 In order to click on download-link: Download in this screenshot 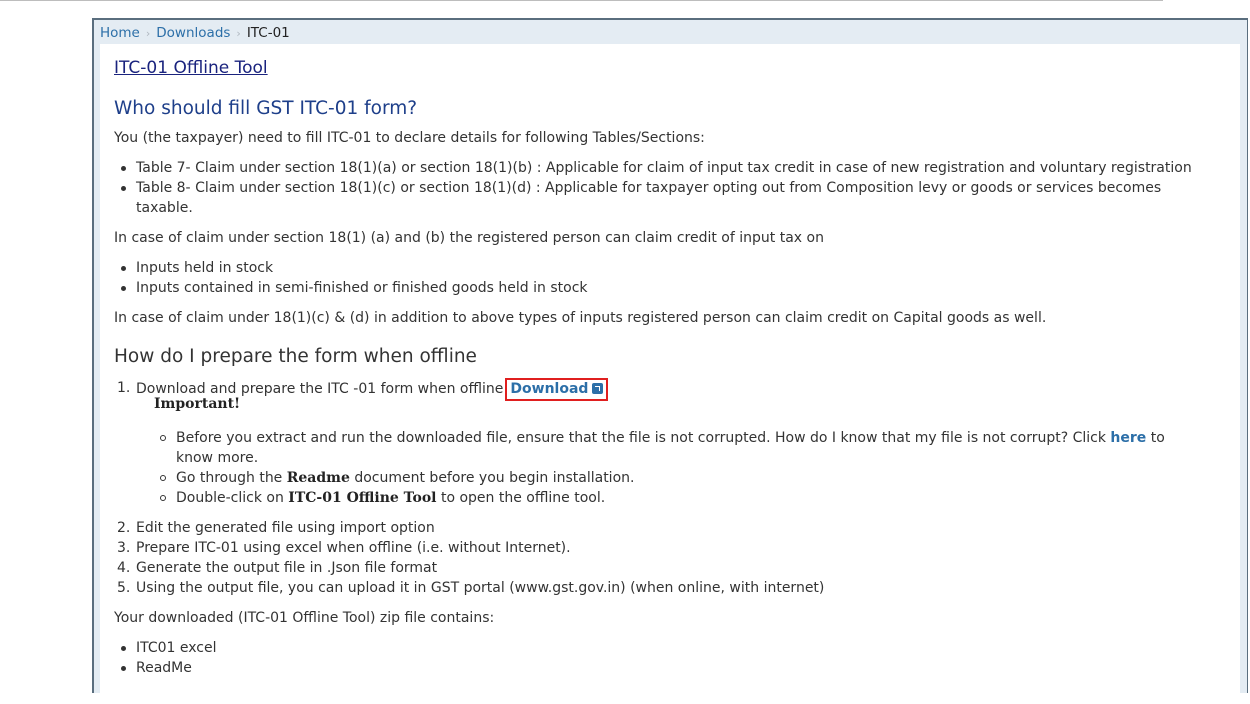, I will do `click(549, 389)`.